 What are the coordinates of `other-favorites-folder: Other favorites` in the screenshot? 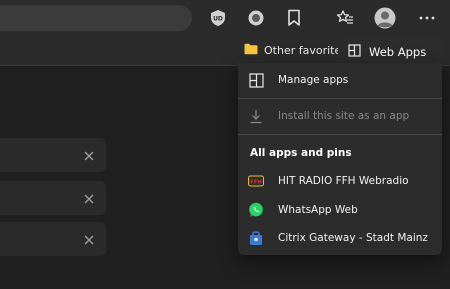 It's located at (295, 50).